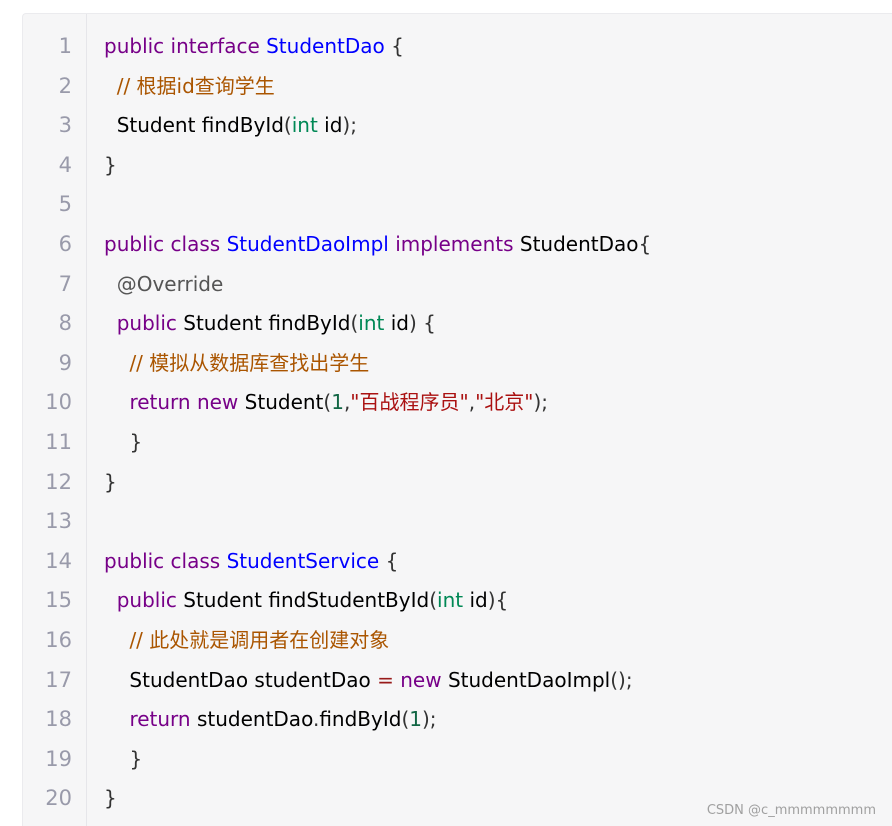 The width and height of the screenshot is (892, 826). What do you see at coordinates (65, 46) in the screenshot?
I see `line-number: 1` at bounding box center [65, 46].